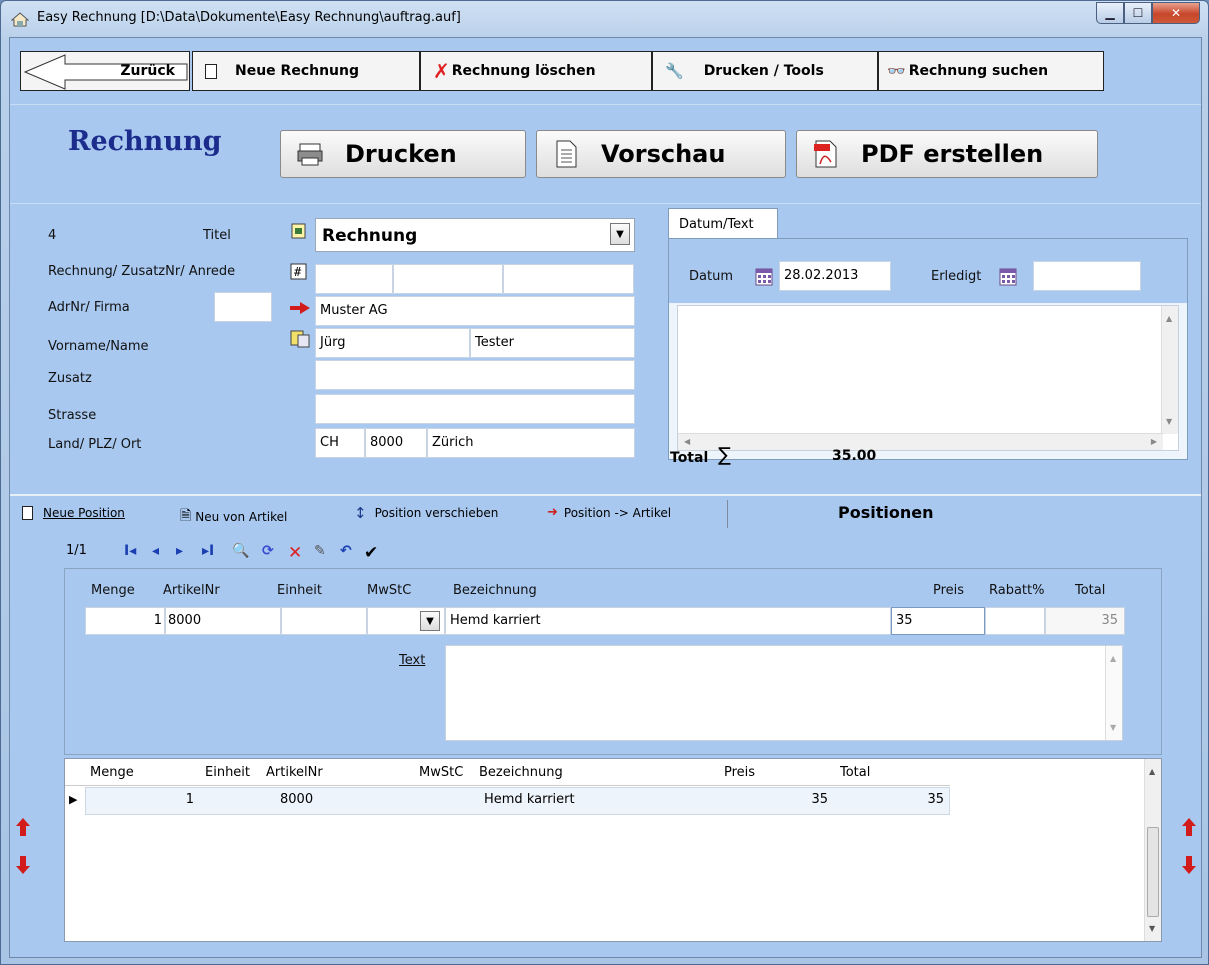  What do you see at coordinates (354, 279) in the screenshot?
I see `rechnung-nr-field` at bounding box center [354, 279].